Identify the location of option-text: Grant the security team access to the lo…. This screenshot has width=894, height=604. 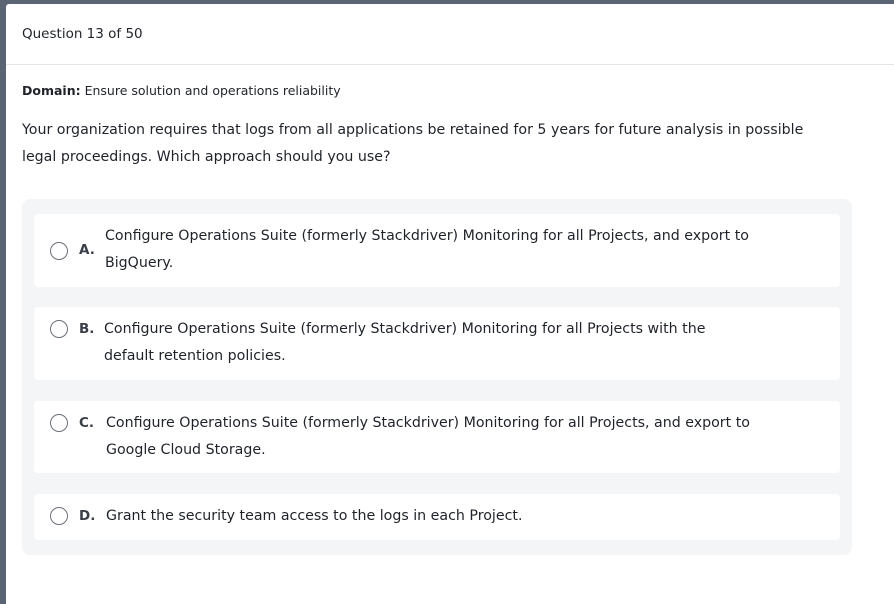
(314, 516).